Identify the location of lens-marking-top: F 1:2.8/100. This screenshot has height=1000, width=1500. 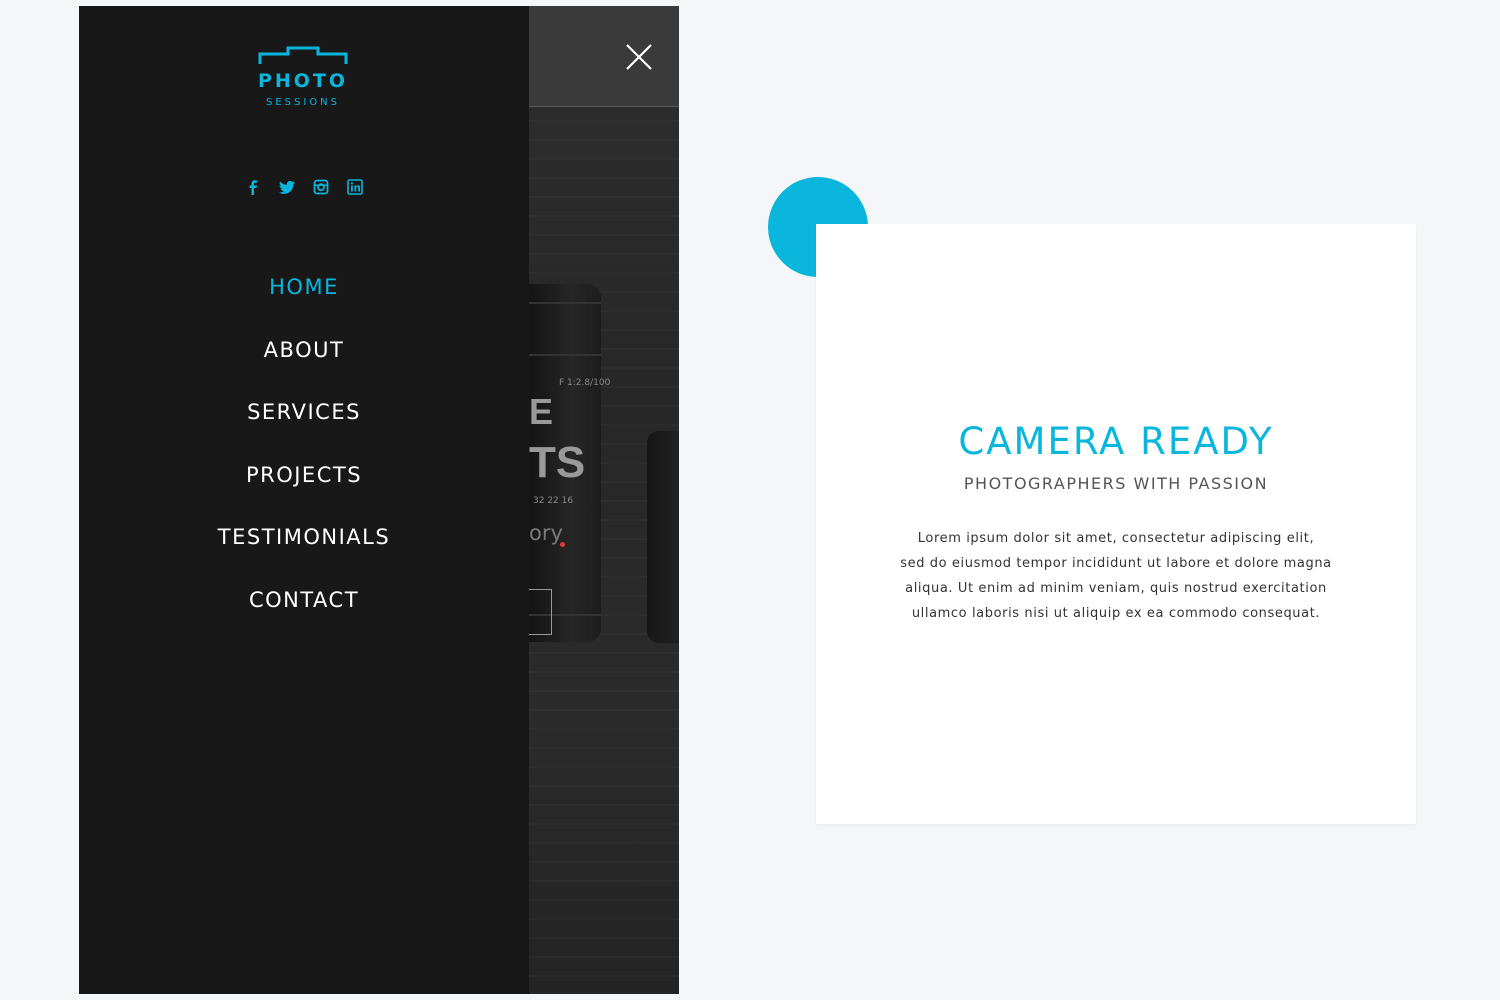
(585, 383).